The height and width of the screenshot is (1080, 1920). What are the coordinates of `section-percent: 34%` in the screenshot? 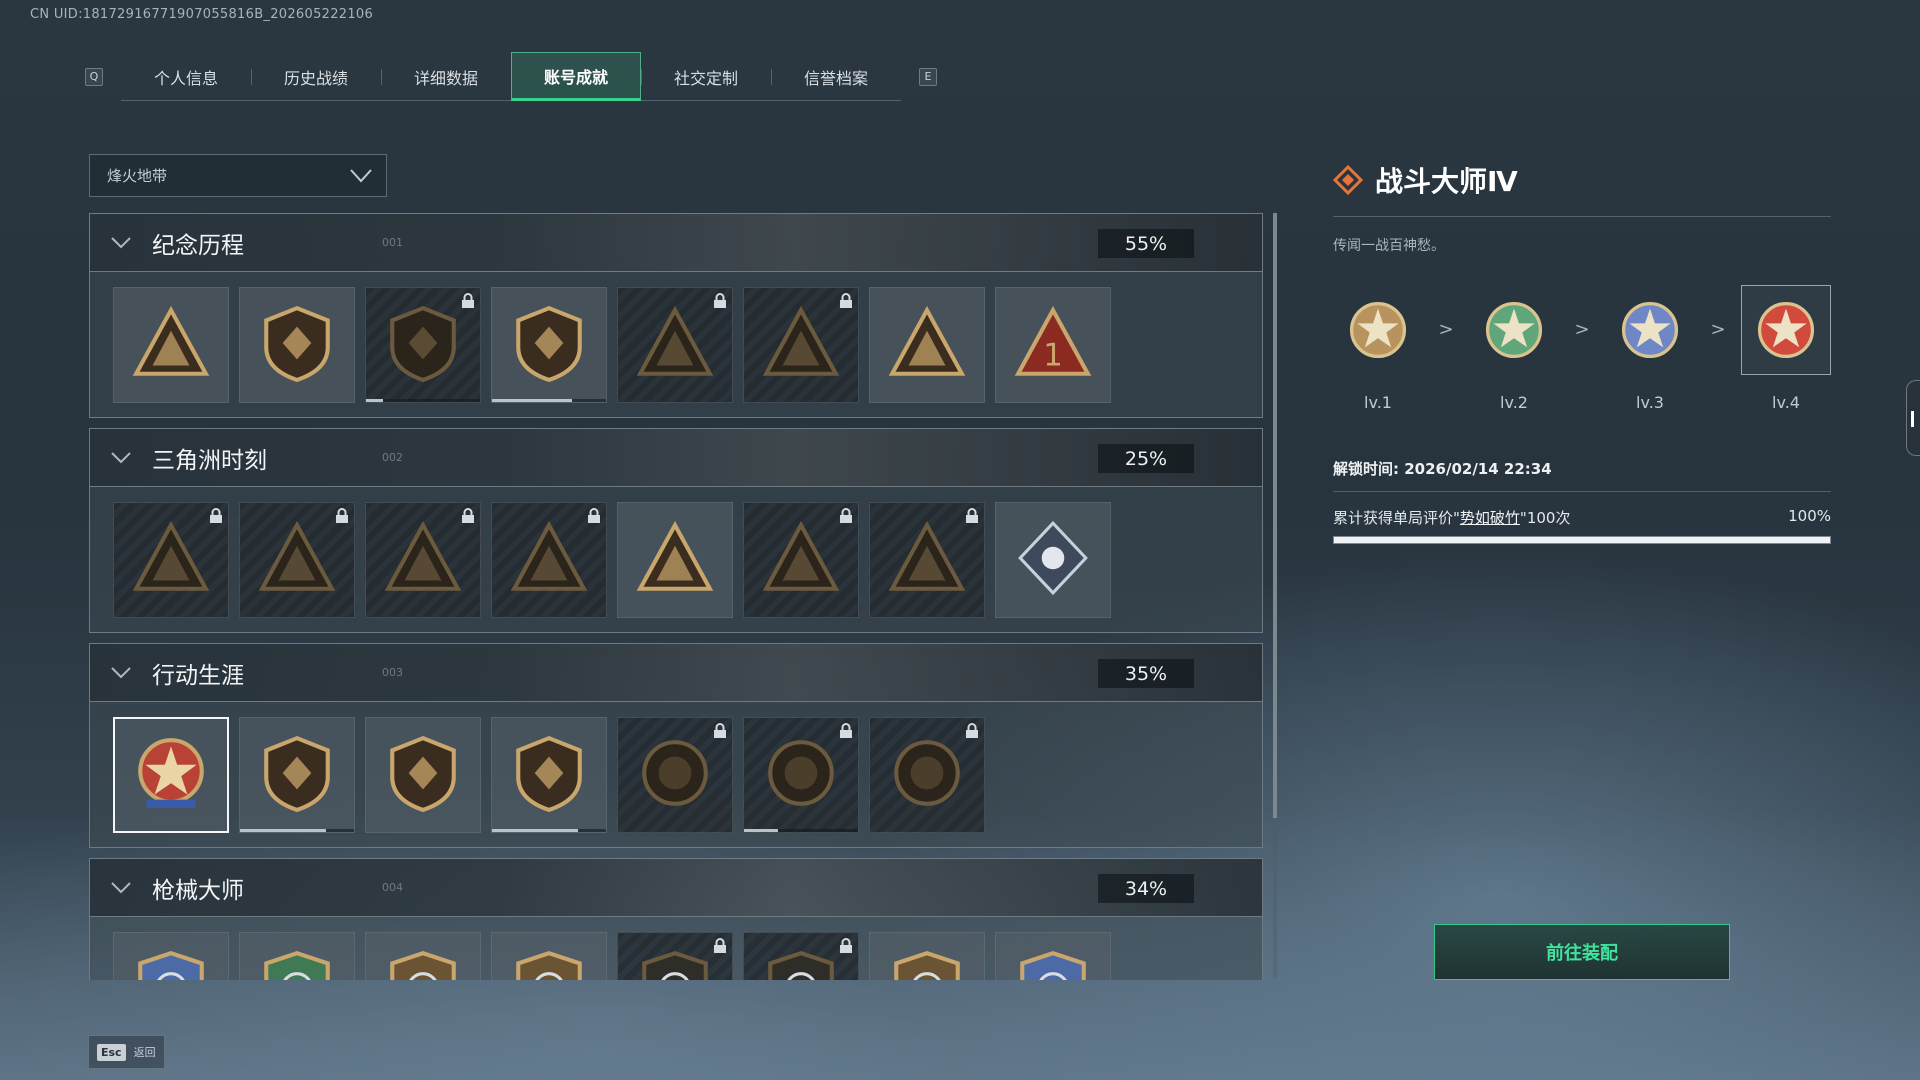 It's located at (1146, 888).